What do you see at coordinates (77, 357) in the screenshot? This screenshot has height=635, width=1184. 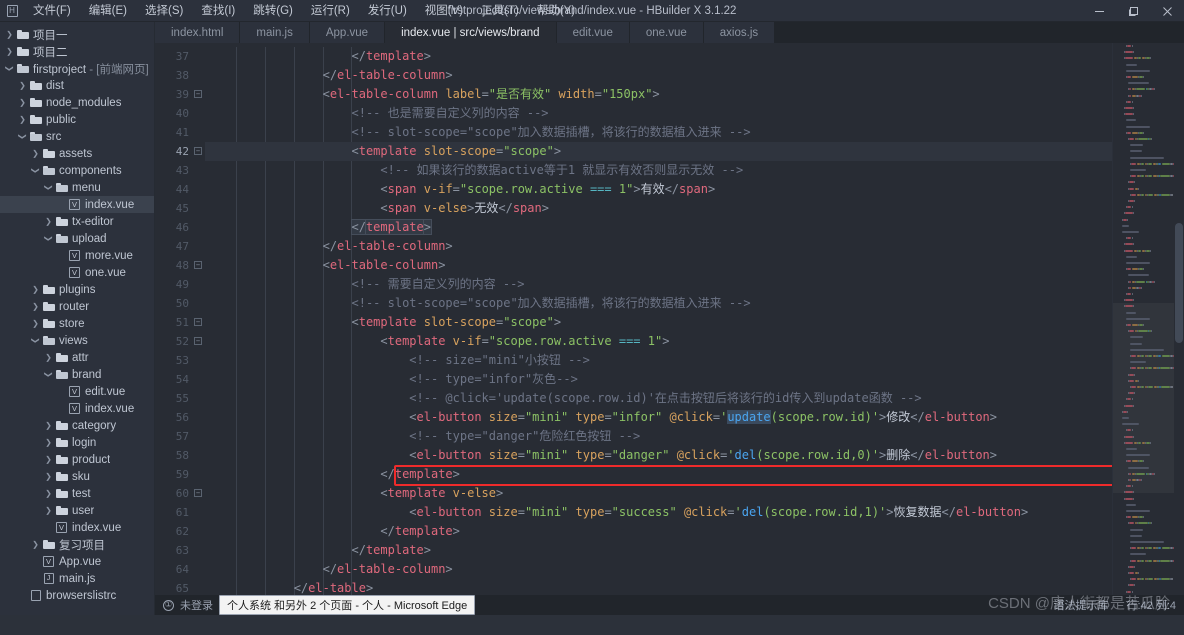 I see `tree-item-attr: ❯ attr` at bounding box center [77, 357].